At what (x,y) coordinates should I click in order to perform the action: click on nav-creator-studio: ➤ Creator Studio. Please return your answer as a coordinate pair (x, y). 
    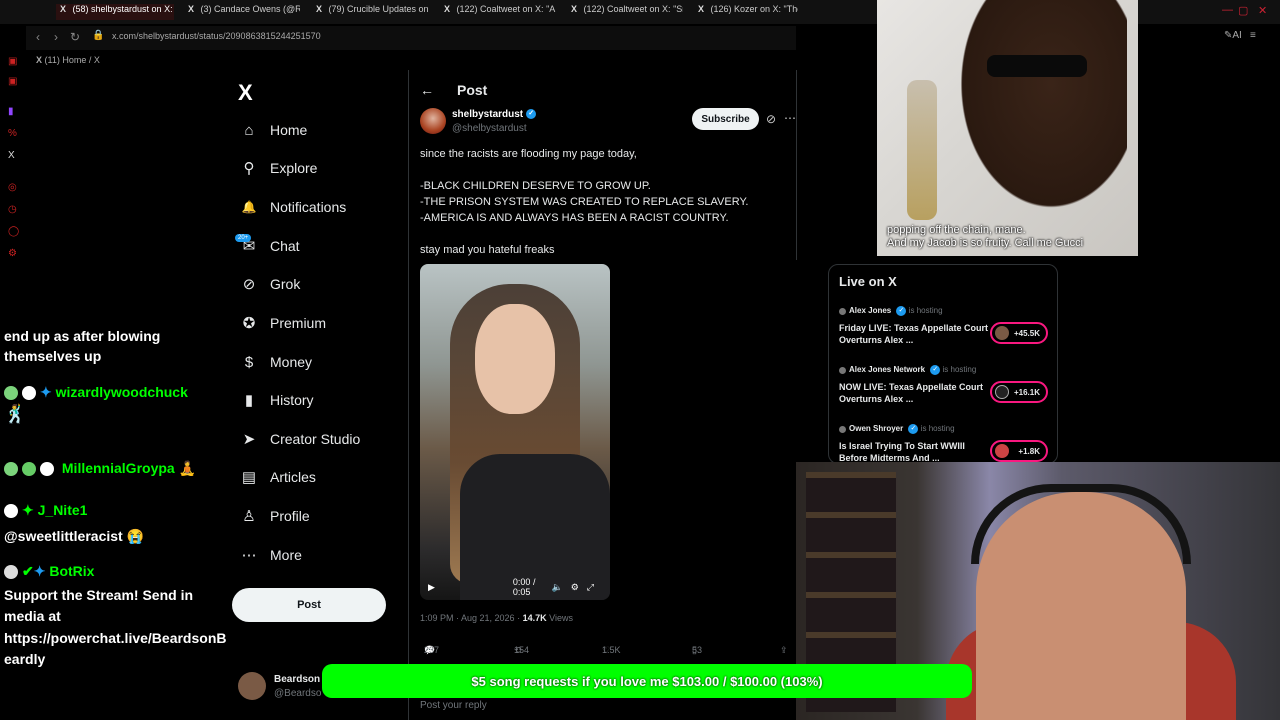
    Looking at the image, I should click on (300, 439).